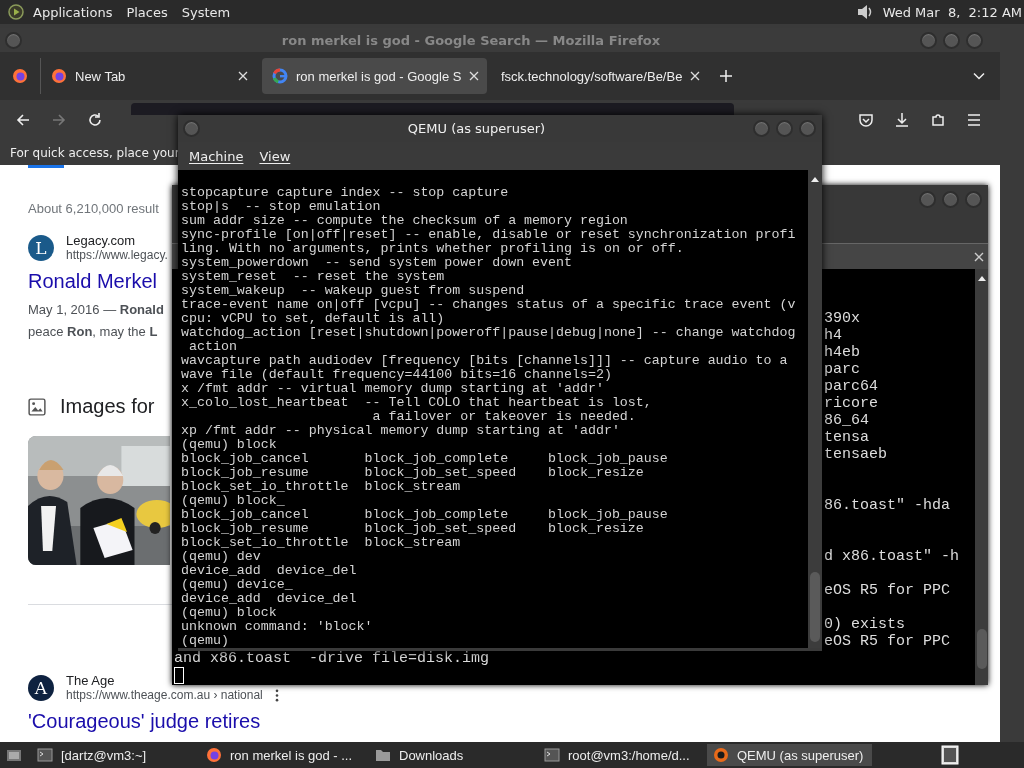 This screenshot has height=768, width=1024. I want to click on window-title: QEMU (as superuser), so click(476, 128).